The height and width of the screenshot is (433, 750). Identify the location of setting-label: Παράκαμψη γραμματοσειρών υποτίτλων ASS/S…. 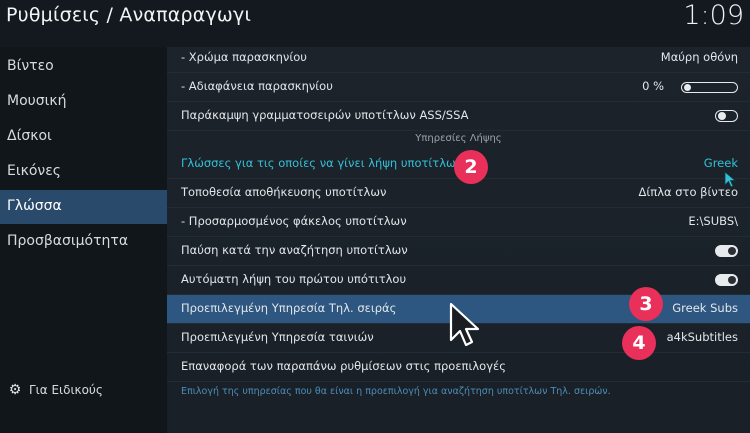
(325, 115).